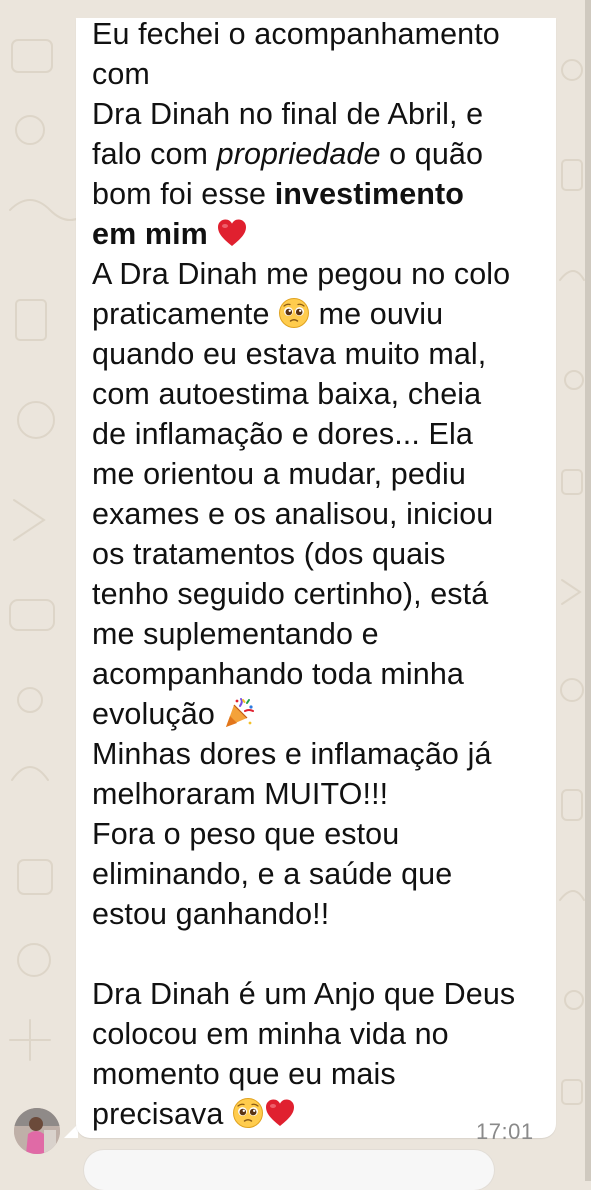 Image resolution: width=591 pixels, height=1190 pixels. Describe the element at coordinates (289, 1170) in the screenshot. I see `message-input-bar` at that location.